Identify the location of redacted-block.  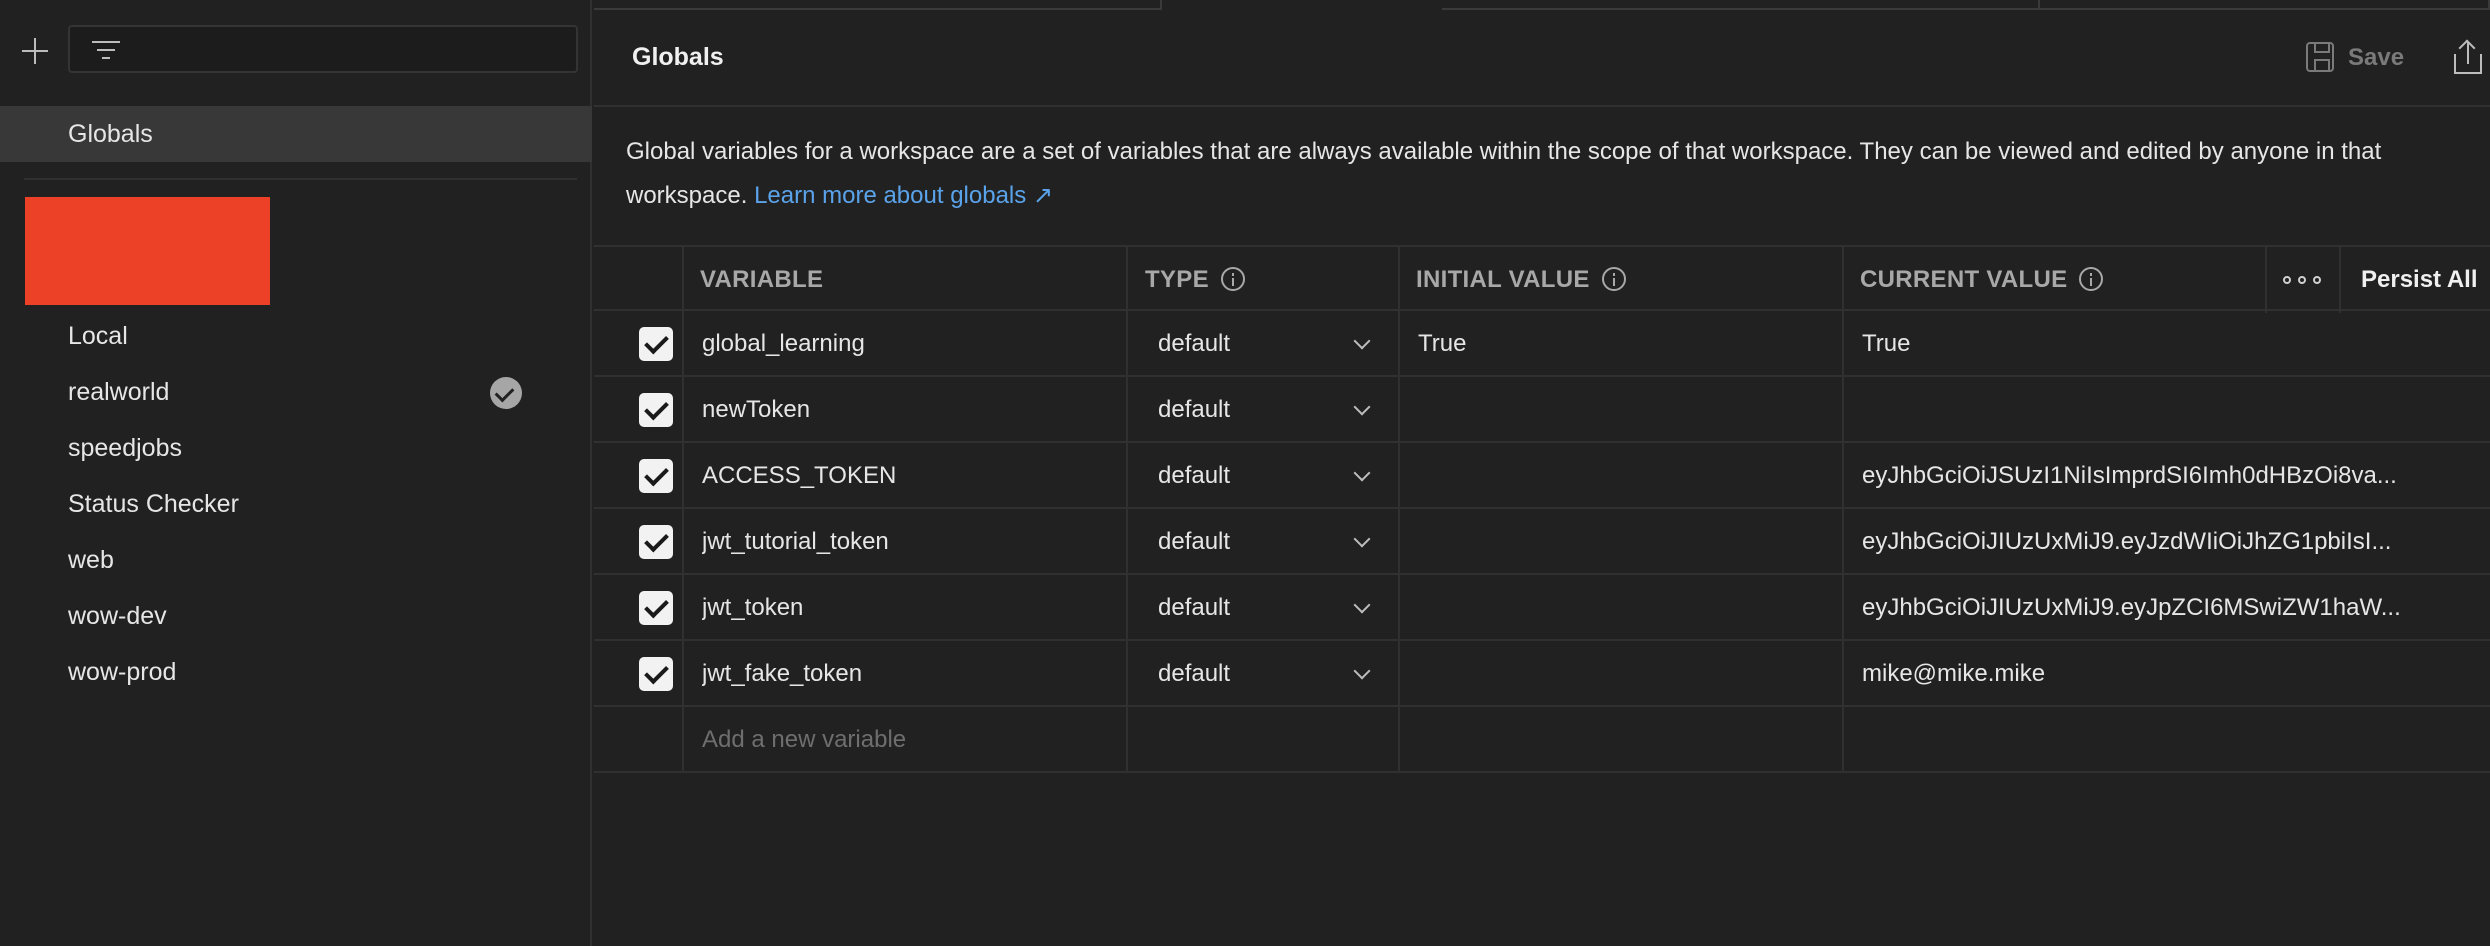
(147, 251).